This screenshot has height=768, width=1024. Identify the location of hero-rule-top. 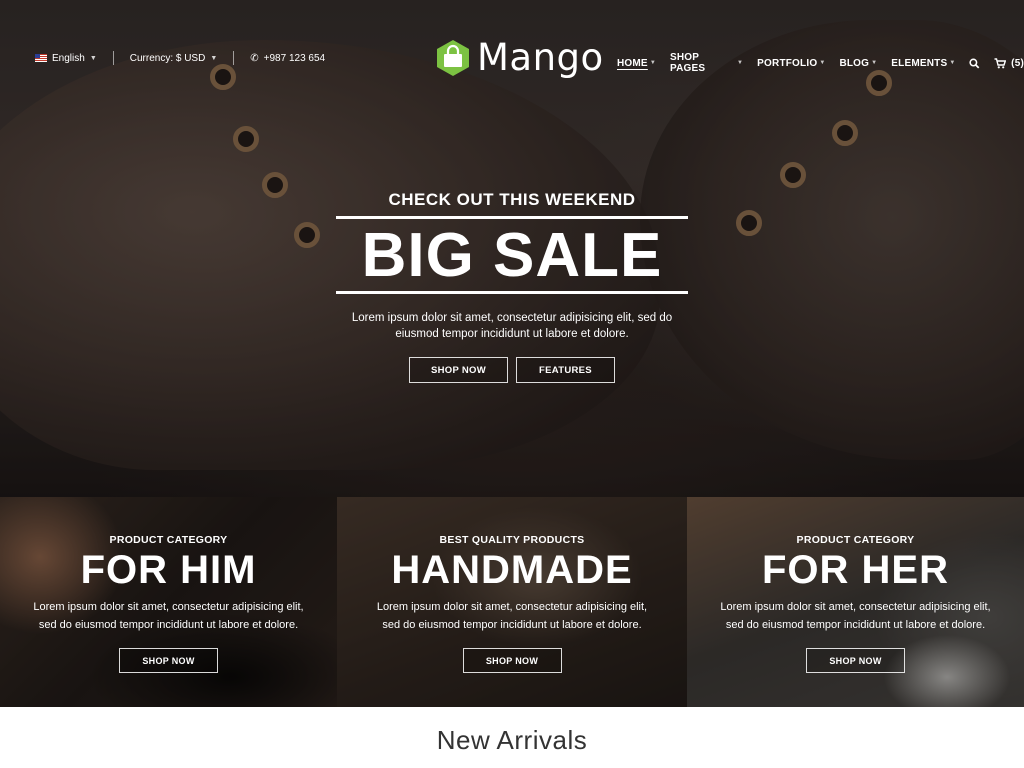
(512, 217).